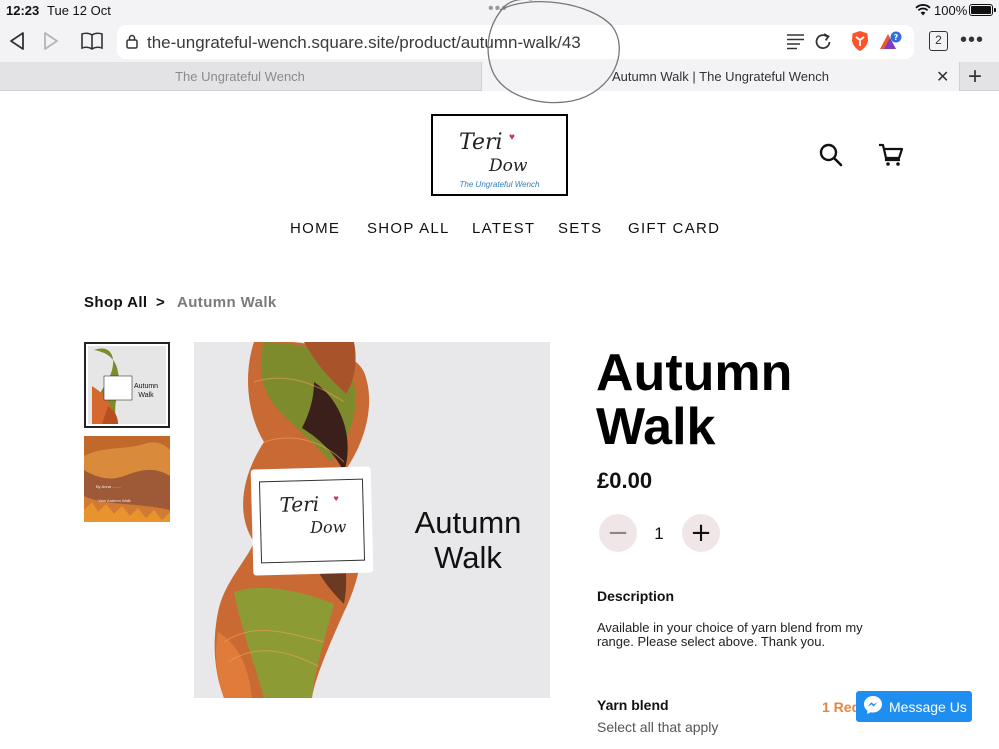 Image resolution: width=999 pixels, height=749 pixels. Describe the element at coordinates (580, 228) in the screenshot. I see `nav-sets: SETS` at that location.